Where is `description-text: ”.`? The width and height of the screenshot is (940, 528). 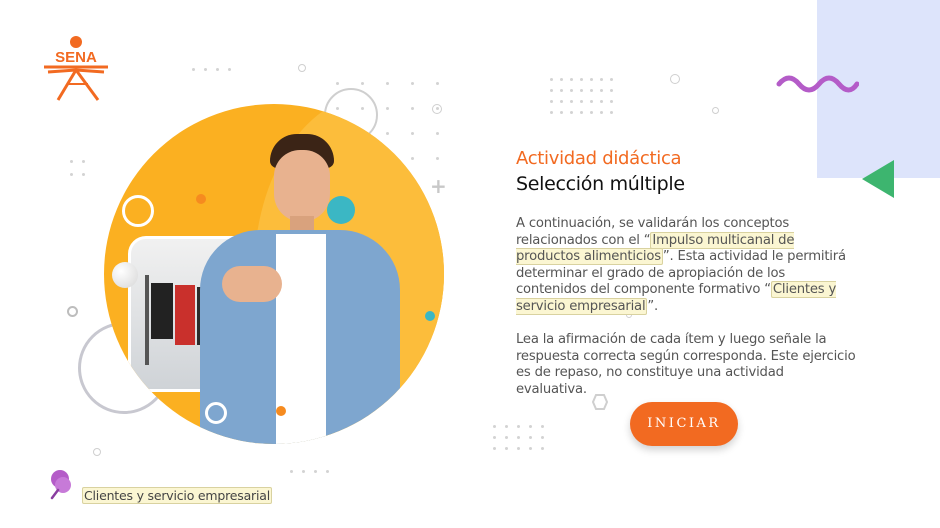 description-text: ”. is located at coordinates (653, 306).